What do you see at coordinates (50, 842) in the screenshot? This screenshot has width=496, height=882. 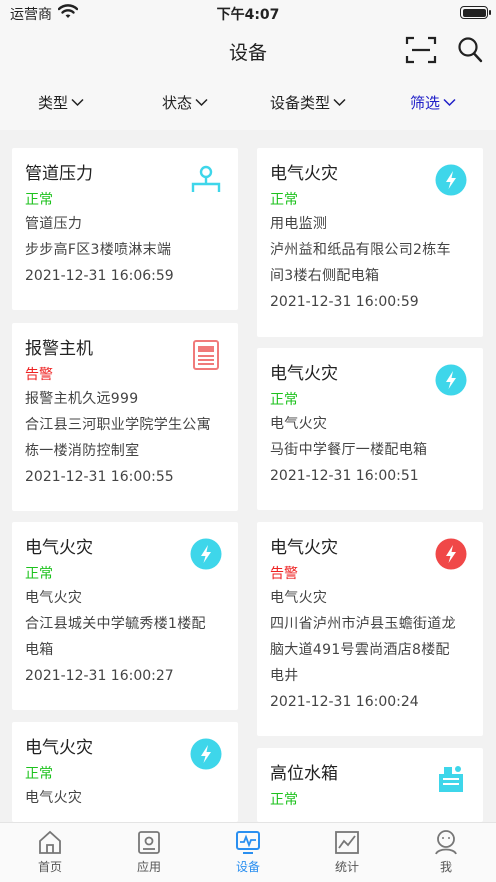 I see `home-icon` at bounding box center [50, 842].